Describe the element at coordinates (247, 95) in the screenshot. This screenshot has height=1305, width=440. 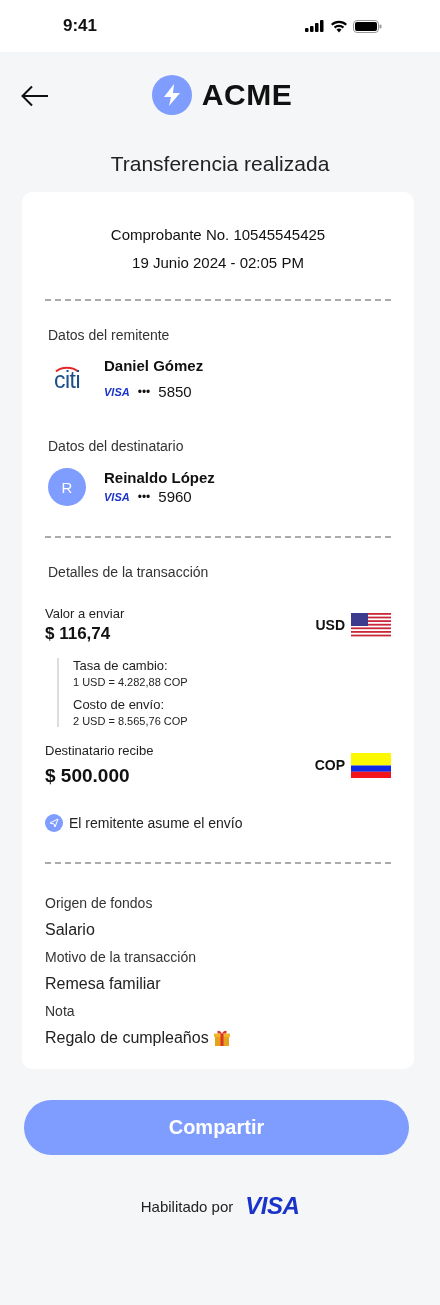
I see `brand-name: ACME` at that location.